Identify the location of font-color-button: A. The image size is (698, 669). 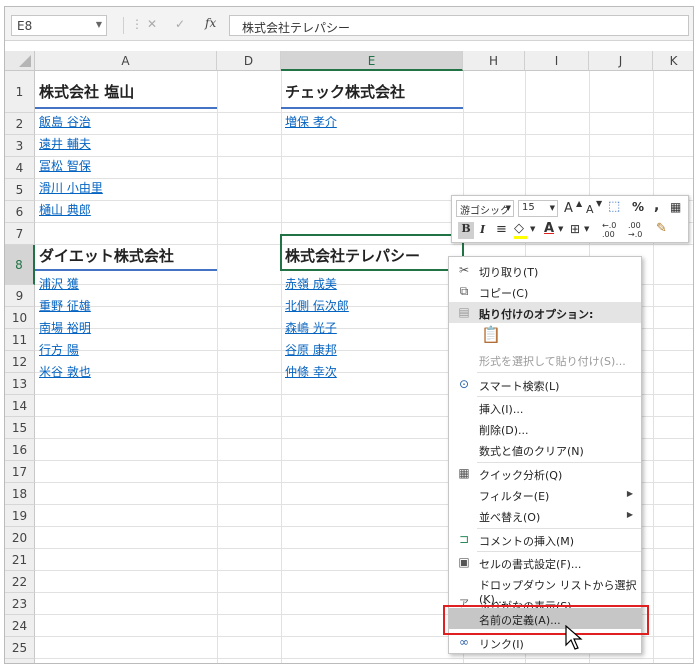
(549, 228).